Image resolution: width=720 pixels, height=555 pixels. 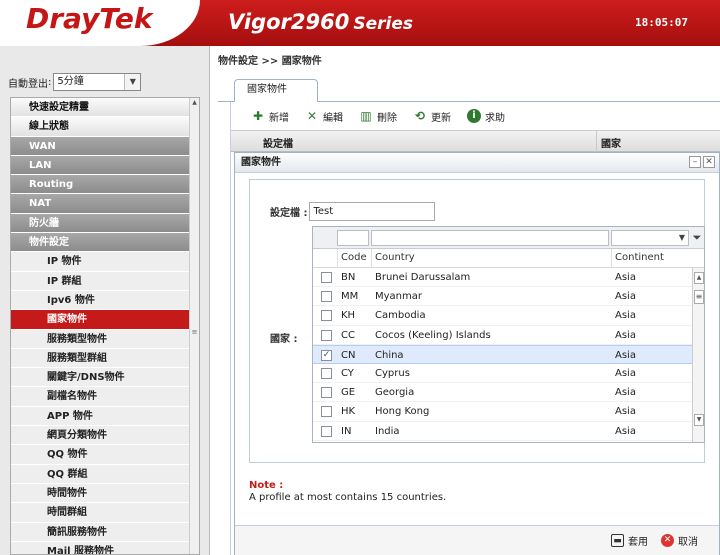 What do you see at coordinates (105, 513) in the screenshot?
I see `sidebar-item: 時間群組` at bounding box center [105, 513].